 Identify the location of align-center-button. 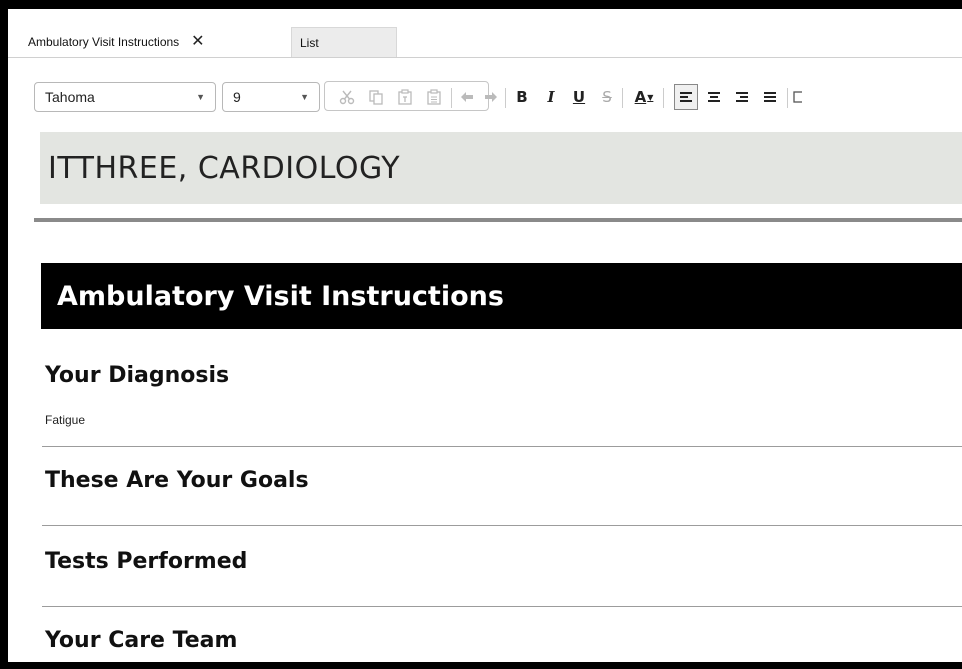
(714, 97).